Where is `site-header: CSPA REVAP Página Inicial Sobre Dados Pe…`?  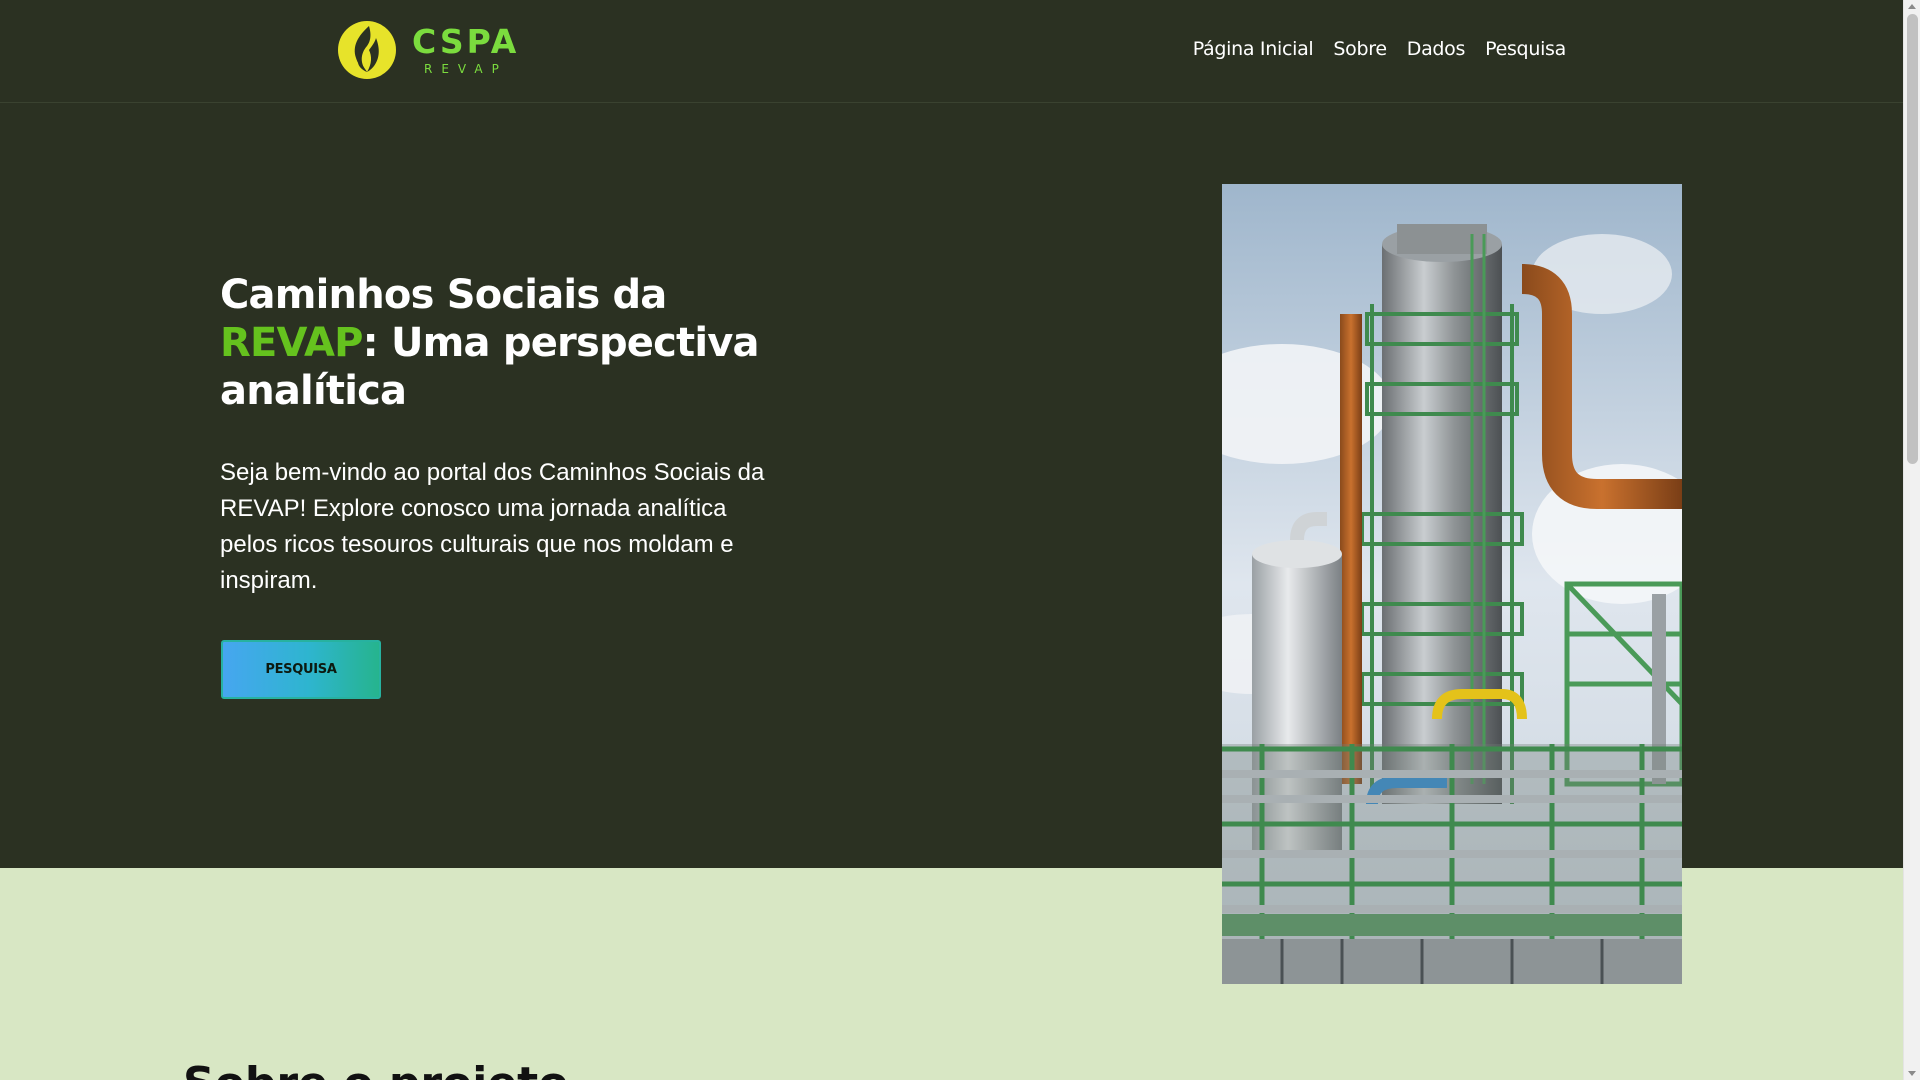
site-header: CSPA REVAP Página Inicial Sobre Dados Pe… is located at coordinates (951, 51).